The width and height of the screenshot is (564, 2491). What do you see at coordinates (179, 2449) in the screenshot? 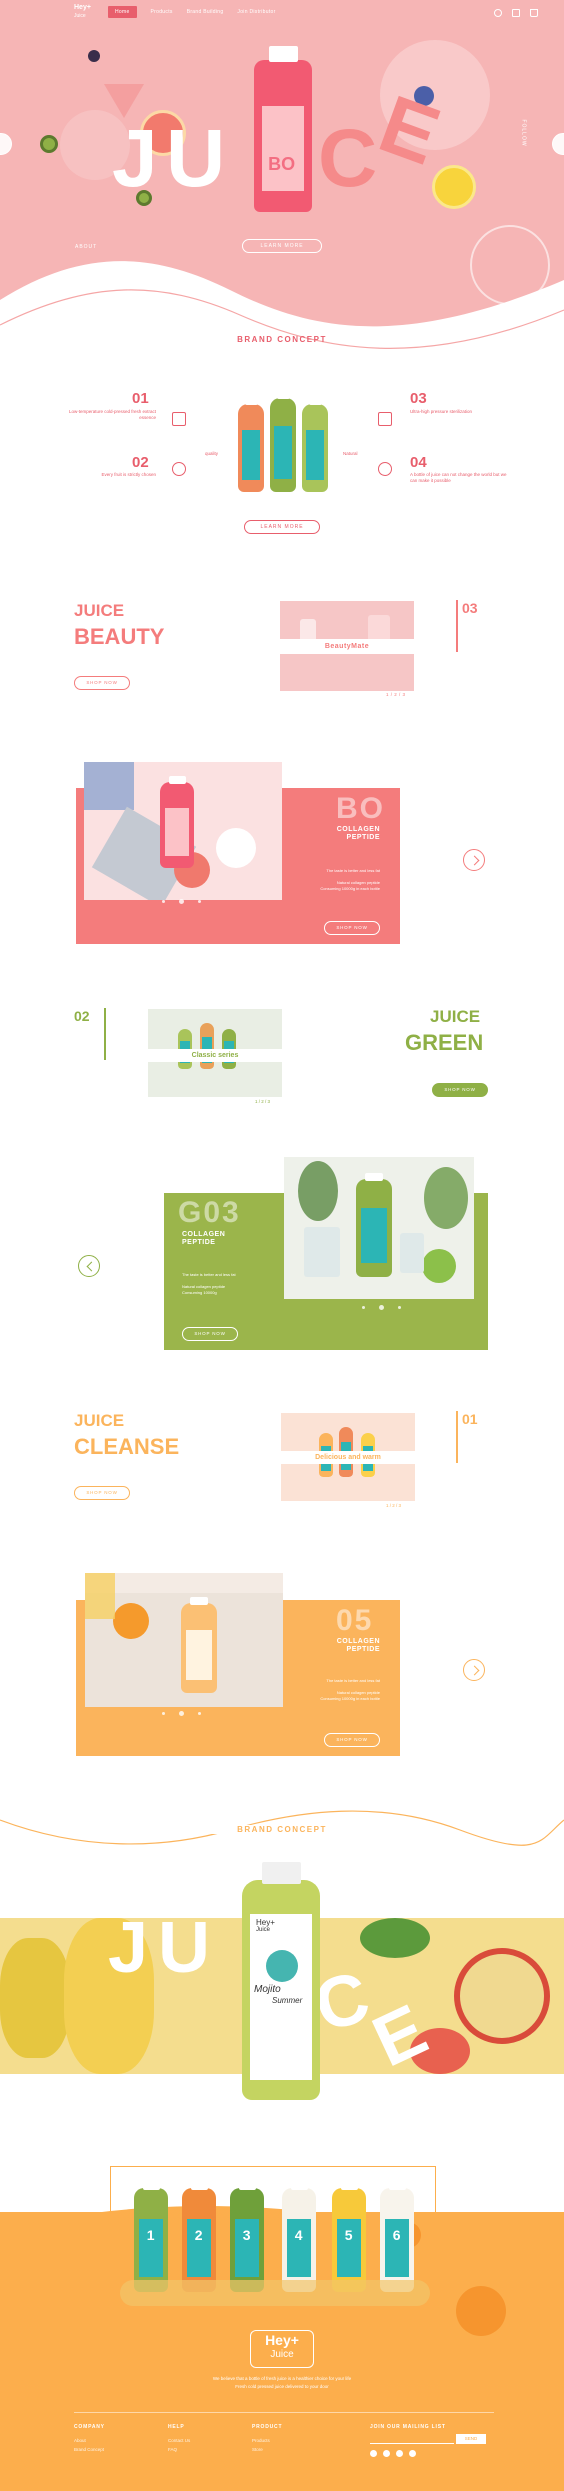
I see `footer-link: FAQ` at bounding box center [179, 2449].